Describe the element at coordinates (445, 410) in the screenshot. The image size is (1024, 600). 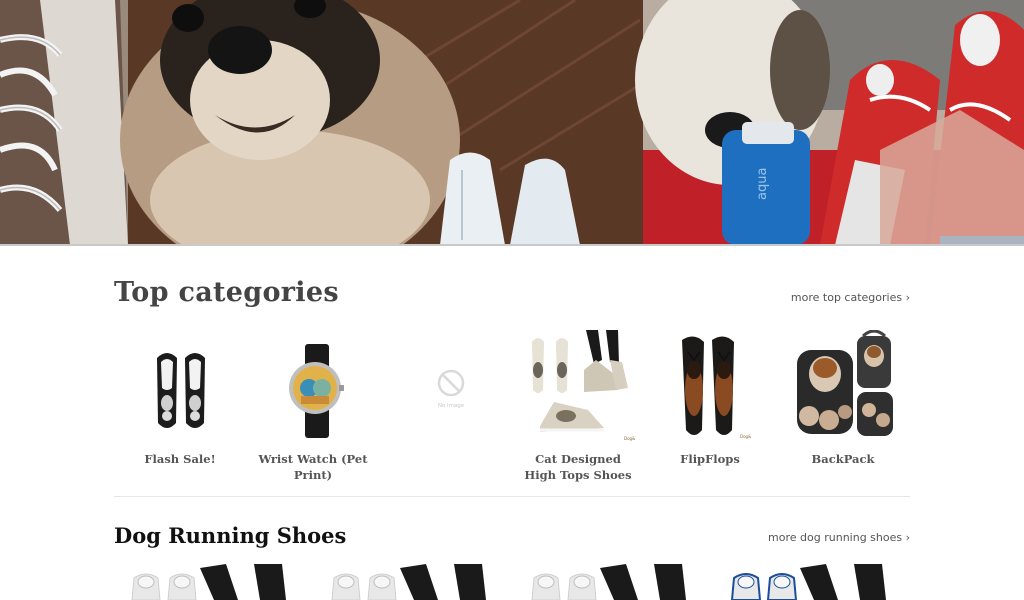
I see `category-no-image: No image` at that location.